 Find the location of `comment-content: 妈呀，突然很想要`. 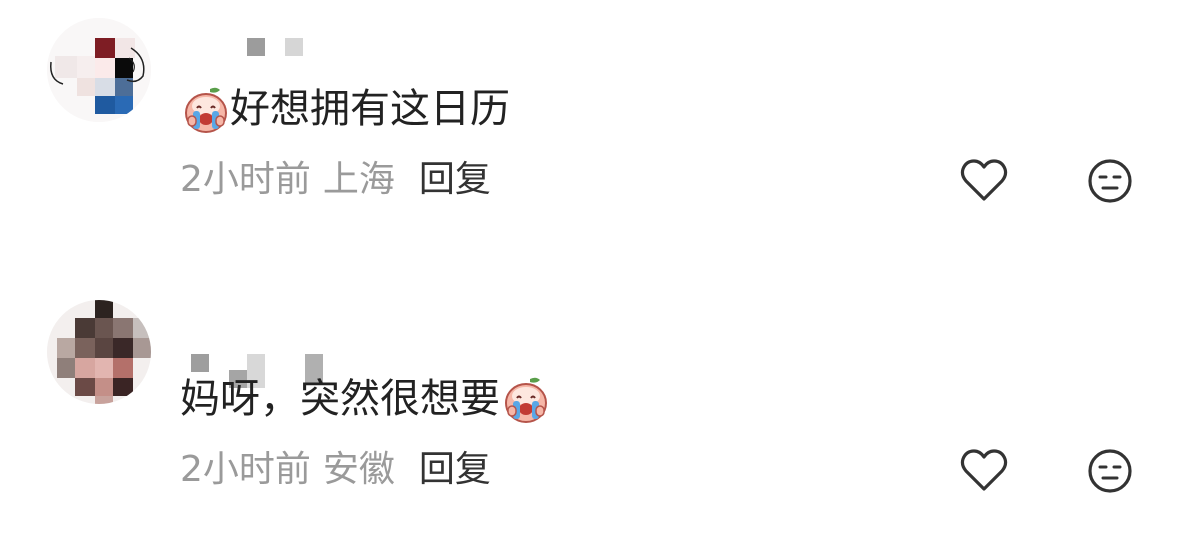

comment-content: 妈呀，突然很想要 is located at coordinates (365, 399).